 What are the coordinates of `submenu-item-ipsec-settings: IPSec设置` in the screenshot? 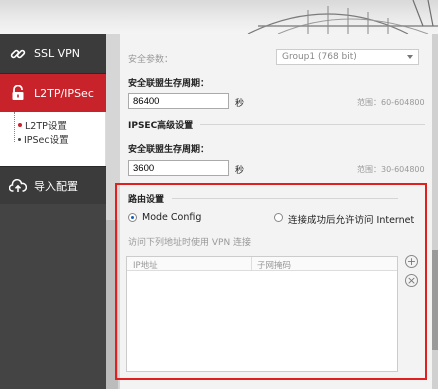 It's located at (43, 139).